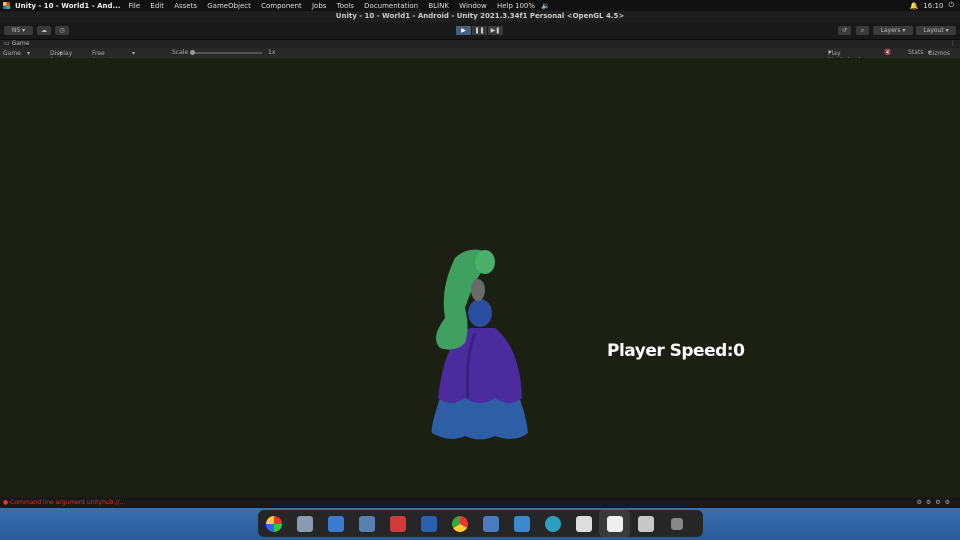  I want to click on menu-edit: Edit, so click(157, 6).